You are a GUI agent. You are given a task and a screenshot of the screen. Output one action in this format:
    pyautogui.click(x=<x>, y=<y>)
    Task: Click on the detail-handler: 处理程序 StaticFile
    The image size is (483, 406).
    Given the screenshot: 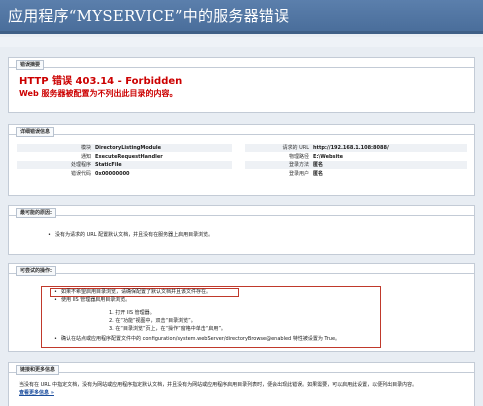 What is the action you would take?
    pyautogui.click(x=96, y=165)
    